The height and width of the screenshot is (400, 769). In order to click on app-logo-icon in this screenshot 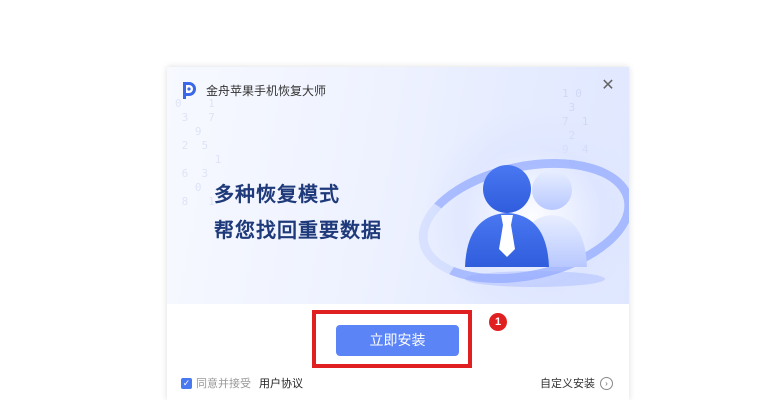, I will do `click(189, 90)`.